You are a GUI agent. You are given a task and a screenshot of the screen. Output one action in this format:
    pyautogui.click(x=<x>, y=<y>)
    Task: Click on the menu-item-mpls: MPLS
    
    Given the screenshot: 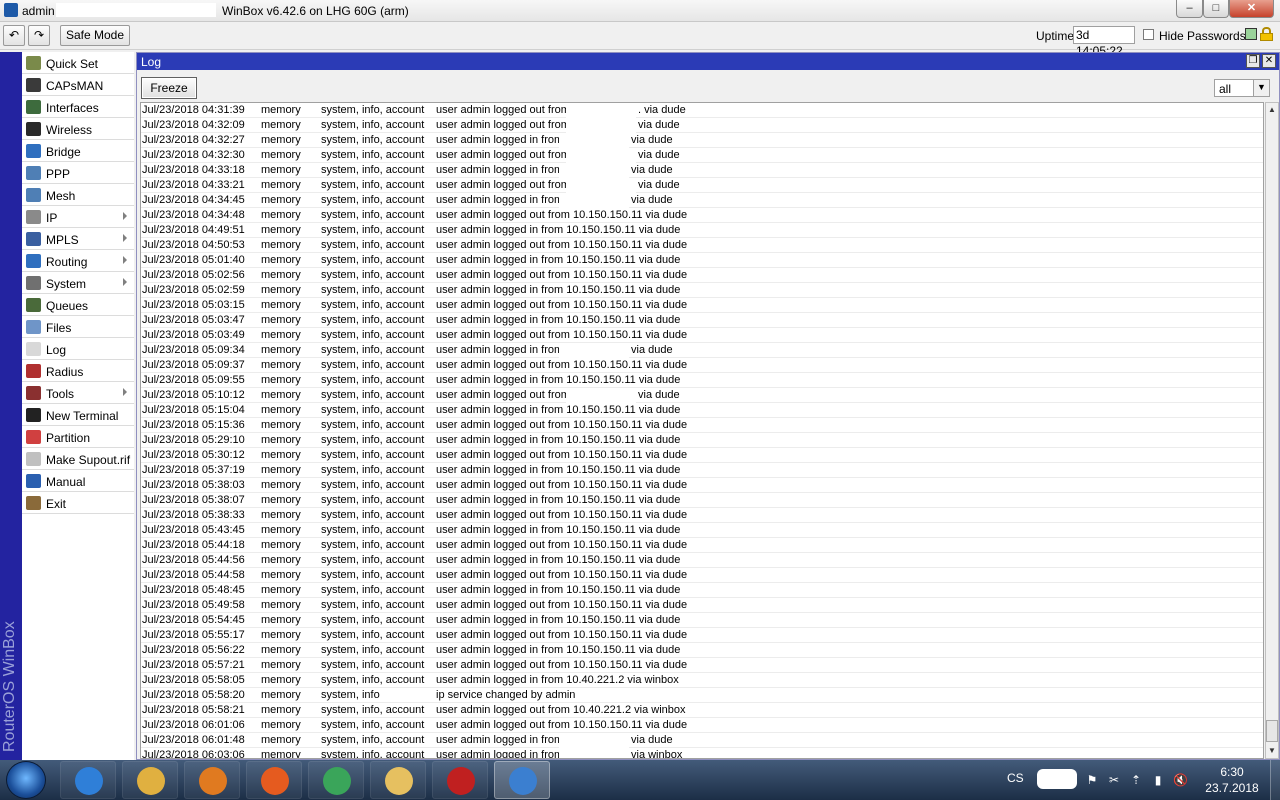 What is the action you would take?
    pyautogui.click(x=78, y=239)
    